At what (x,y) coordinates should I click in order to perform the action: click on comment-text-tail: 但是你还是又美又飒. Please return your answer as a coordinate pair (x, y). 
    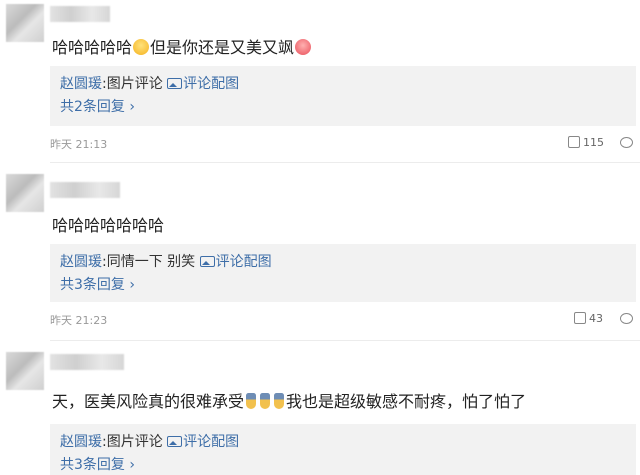
    Looking at the image, I should click on (222, 47).